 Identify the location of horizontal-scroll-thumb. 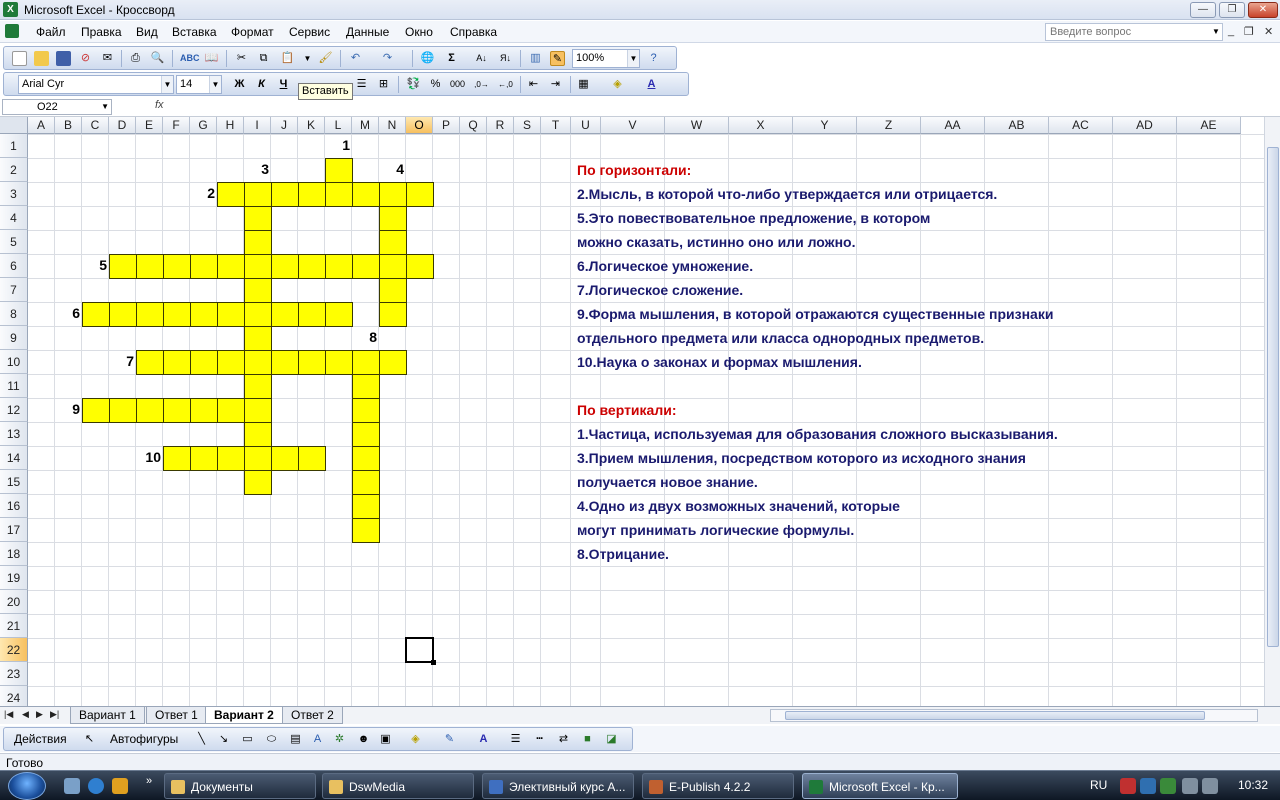
(995, 715).